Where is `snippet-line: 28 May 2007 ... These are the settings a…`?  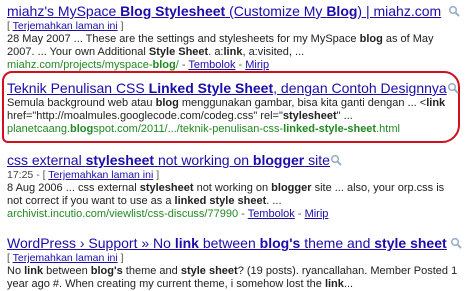 snippet-line: 28 May 2007 ... These are the settings a… is located at coordinates (220, 39).